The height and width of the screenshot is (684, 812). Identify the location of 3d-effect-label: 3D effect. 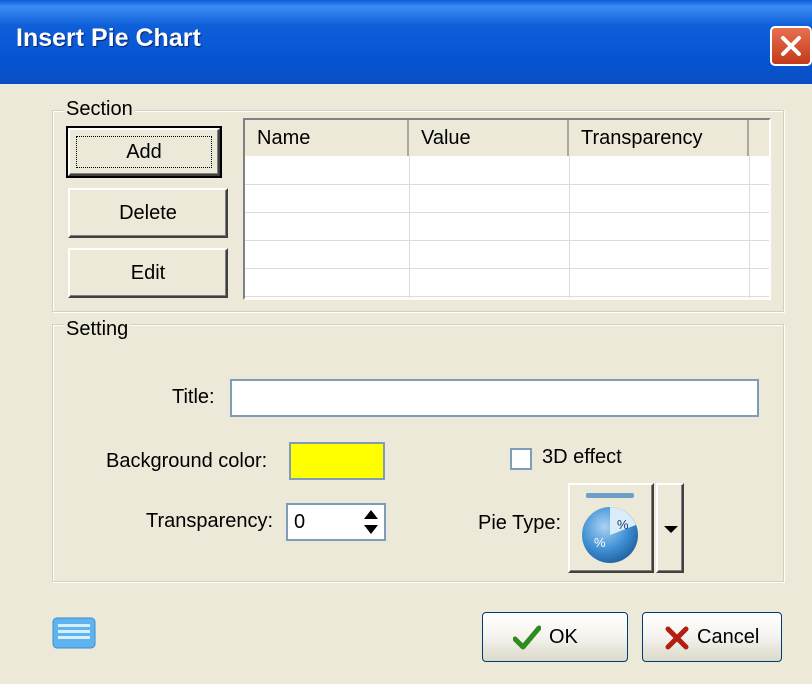
(582, 457).